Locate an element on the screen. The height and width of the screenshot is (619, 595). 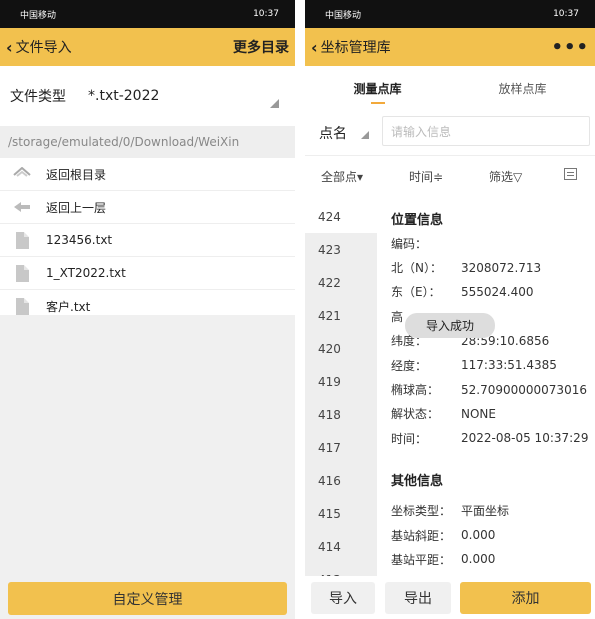
detail-value: 2022-08-05 10:37:29 is located at coordinates (525, 438).